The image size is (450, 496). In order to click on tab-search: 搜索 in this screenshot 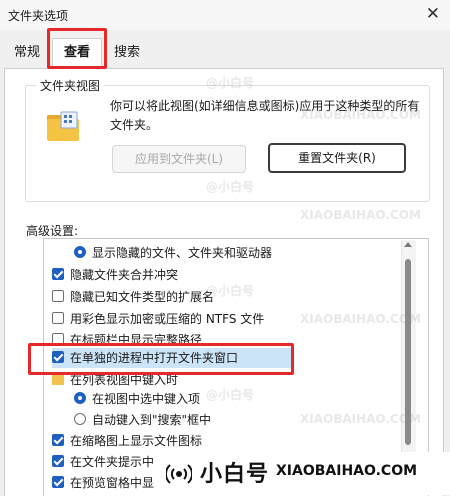, I will do `click(127, 53)`.